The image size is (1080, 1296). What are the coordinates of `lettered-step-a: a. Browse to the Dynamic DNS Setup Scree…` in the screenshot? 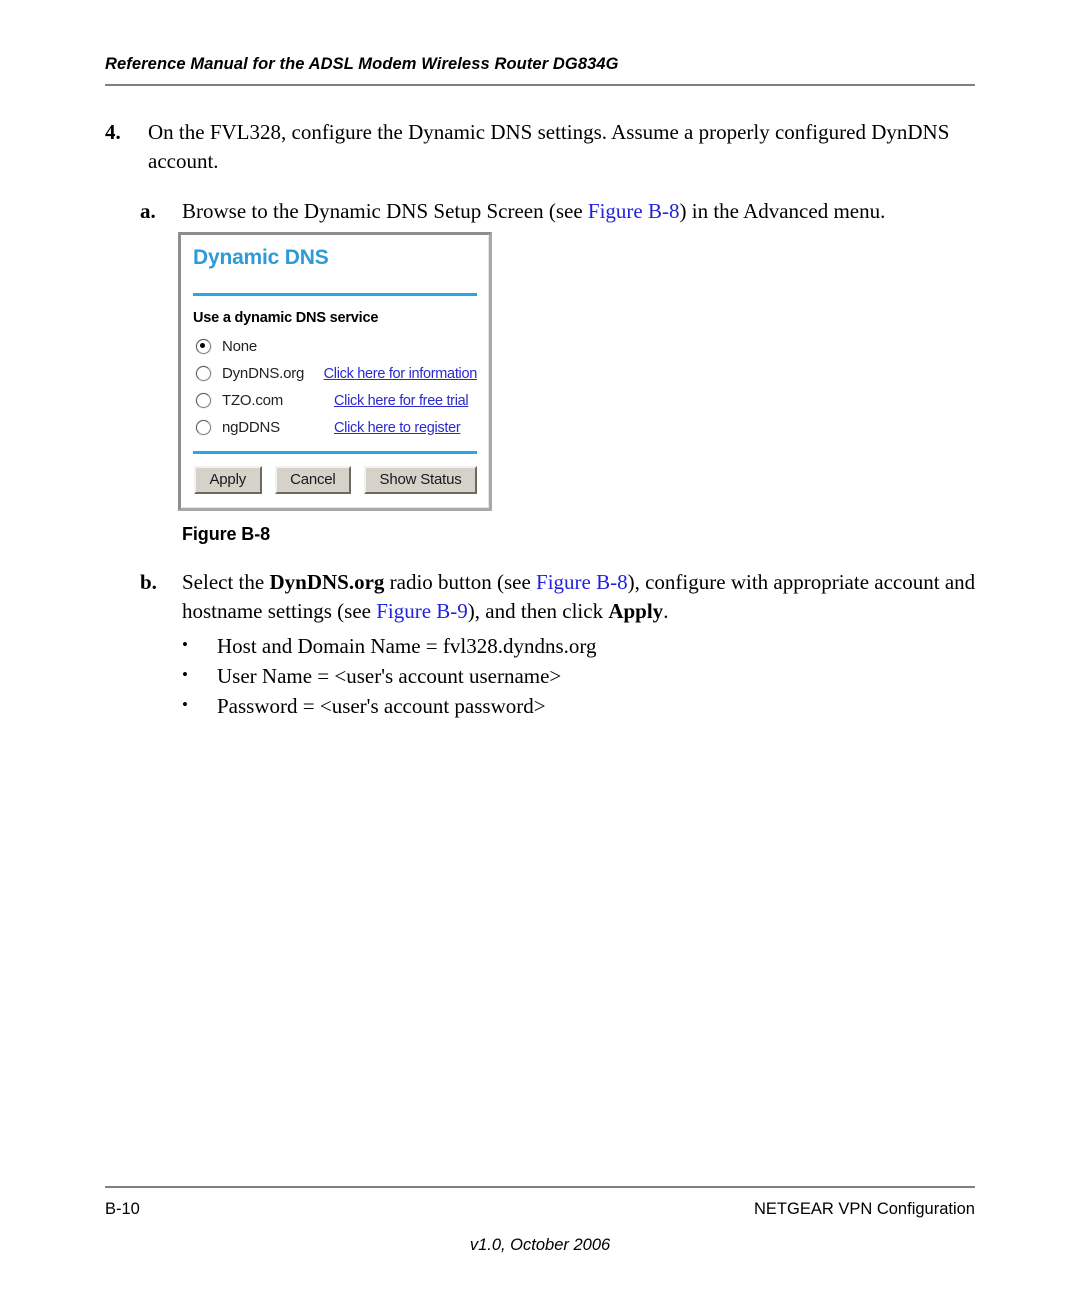 It's located at (562, 211).